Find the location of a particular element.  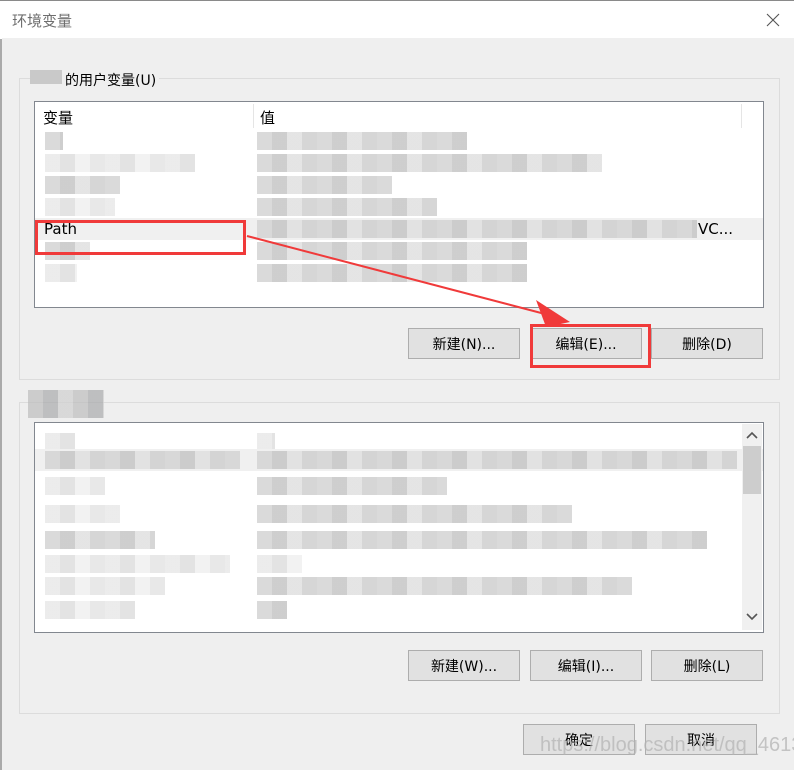

column-header-variable: 变量 is located at coordinates (58, 117).